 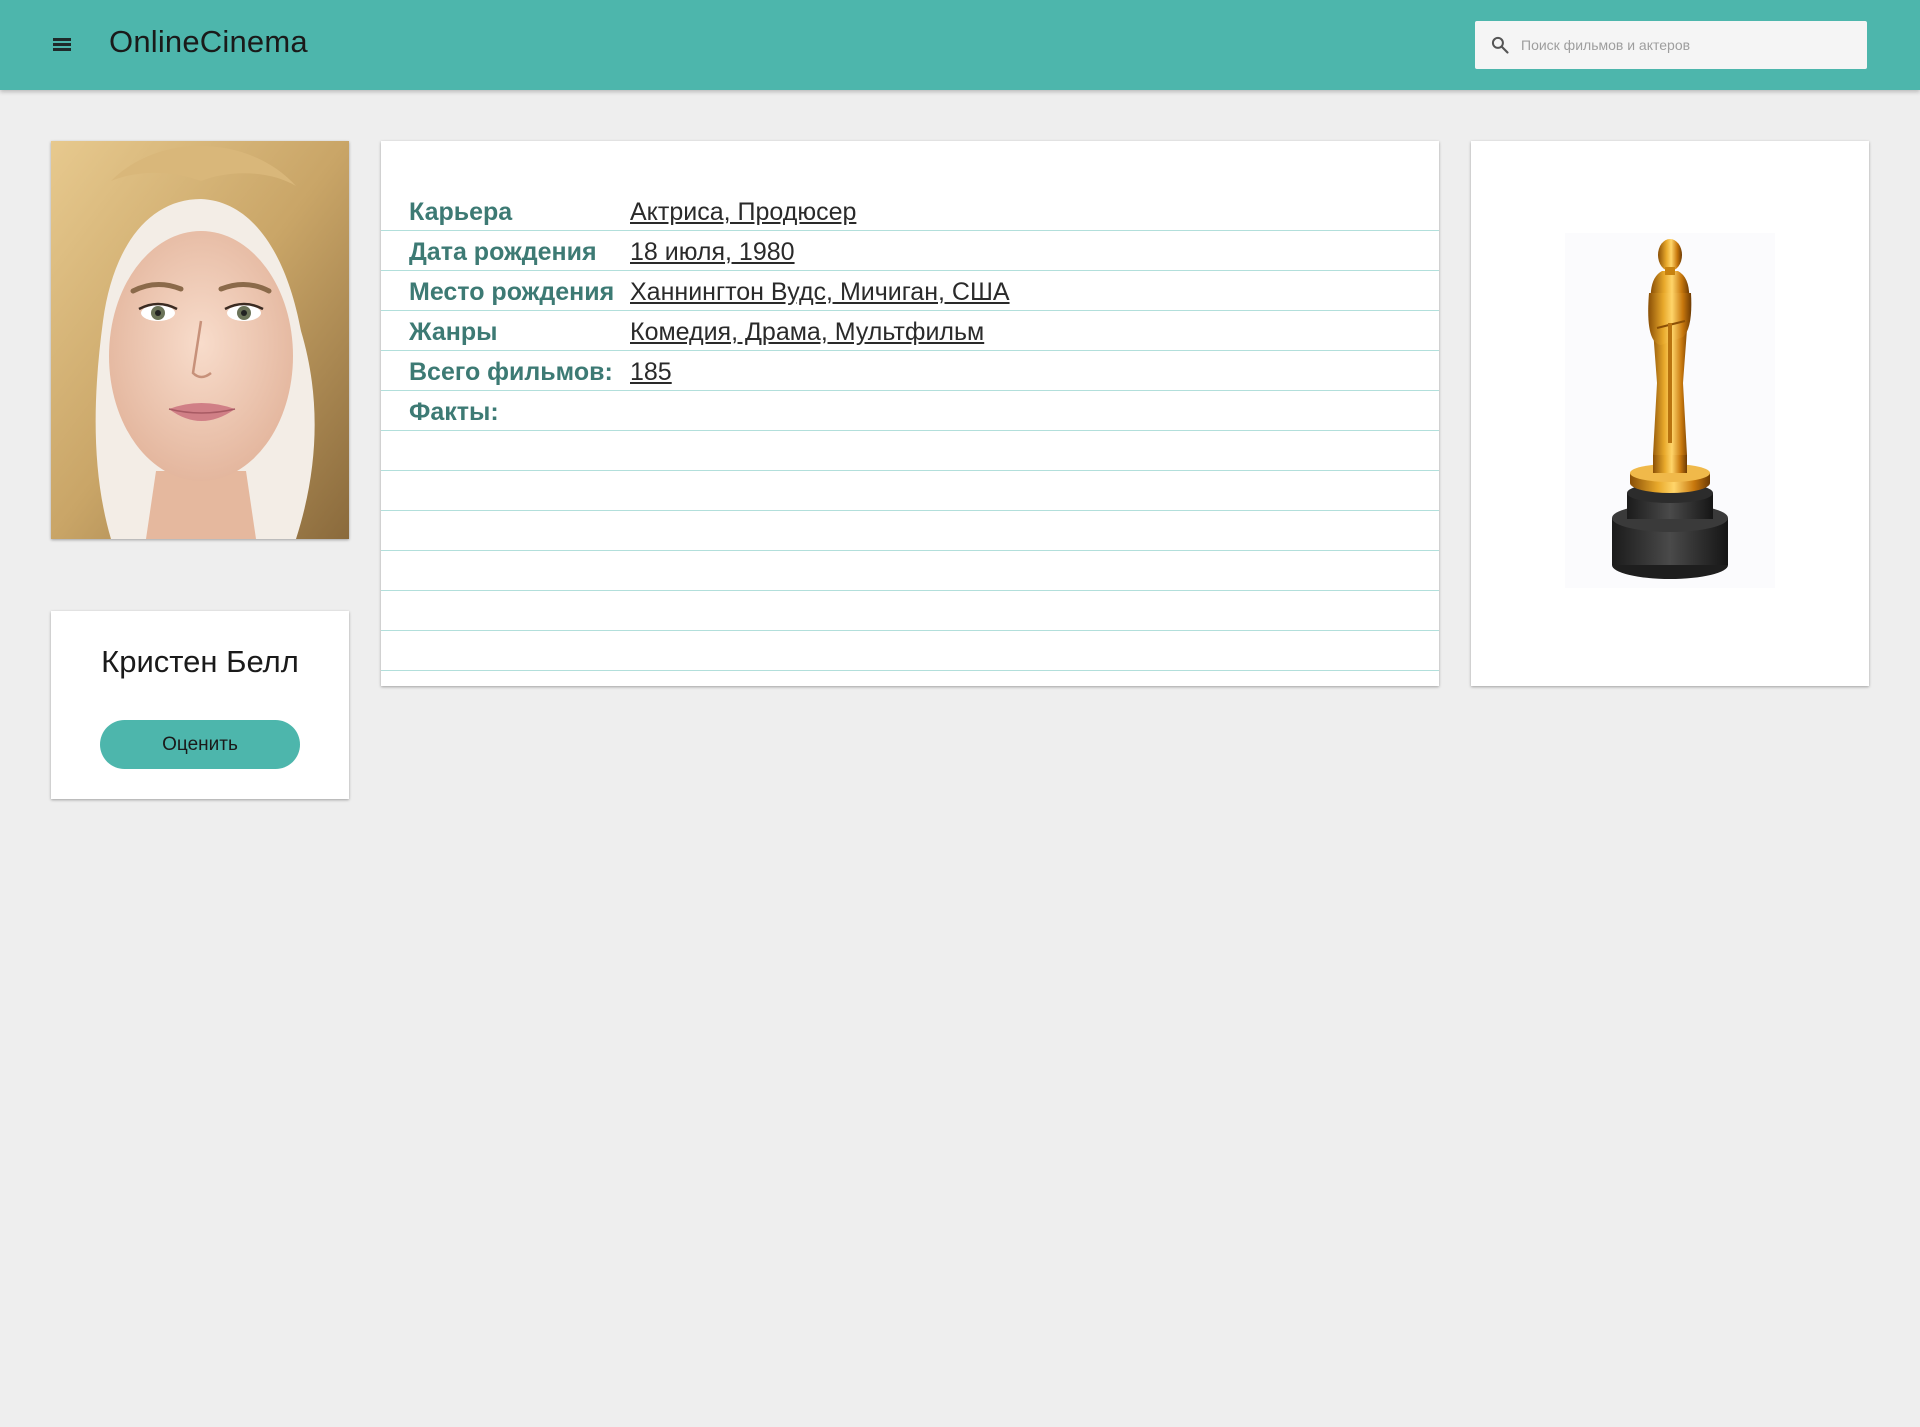 I want to click on rate-button: Оценить, so click(x=200, y=744).